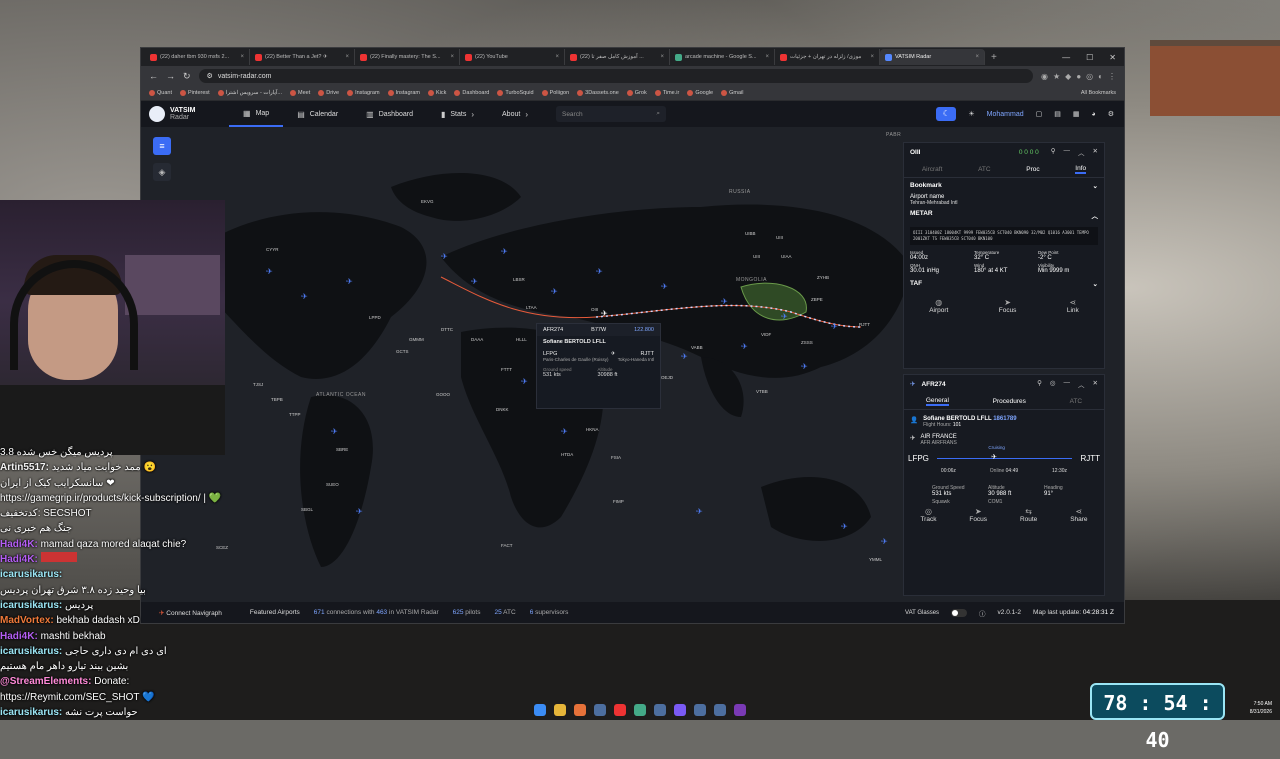  I want to click on metar-section: METAR ︿, so click(1004, 215).